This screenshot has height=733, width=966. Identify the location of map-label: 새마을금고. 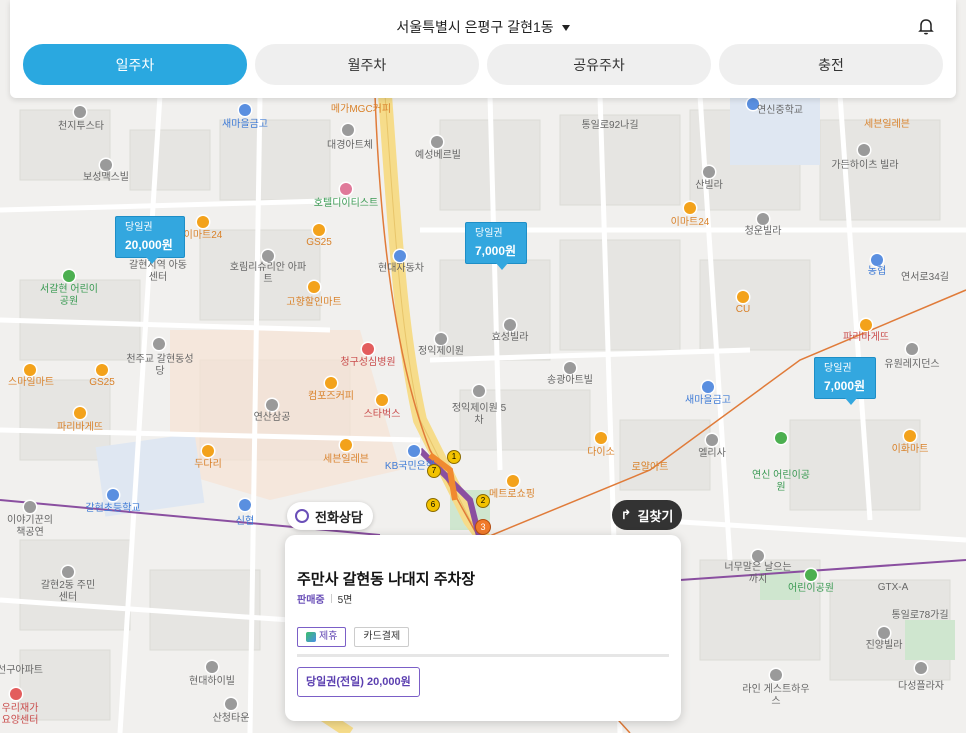
(708, 400).